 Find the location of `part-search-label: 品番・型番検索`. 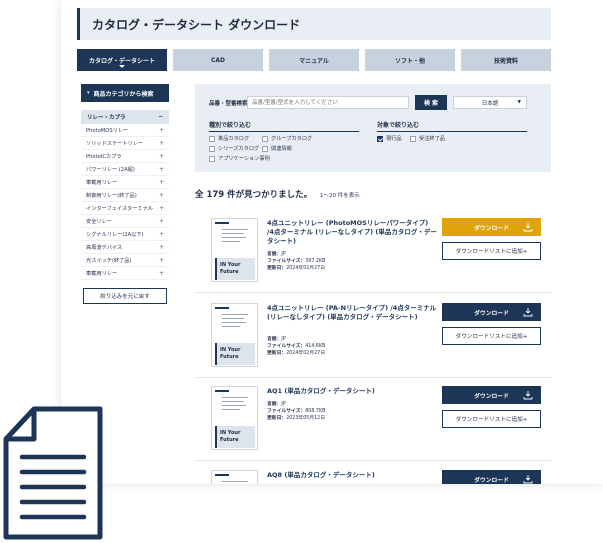

part-search-label: 品番・型番検索 is located at coordinates (228, 104).